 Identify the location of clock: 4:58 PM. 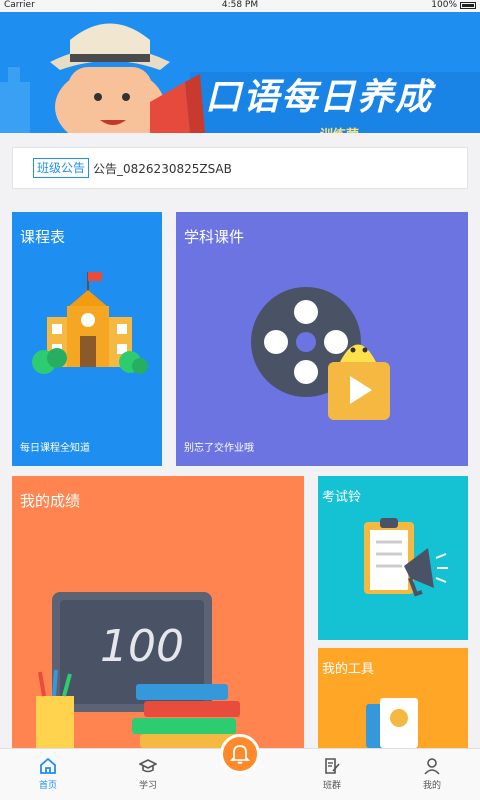
(240, 5).